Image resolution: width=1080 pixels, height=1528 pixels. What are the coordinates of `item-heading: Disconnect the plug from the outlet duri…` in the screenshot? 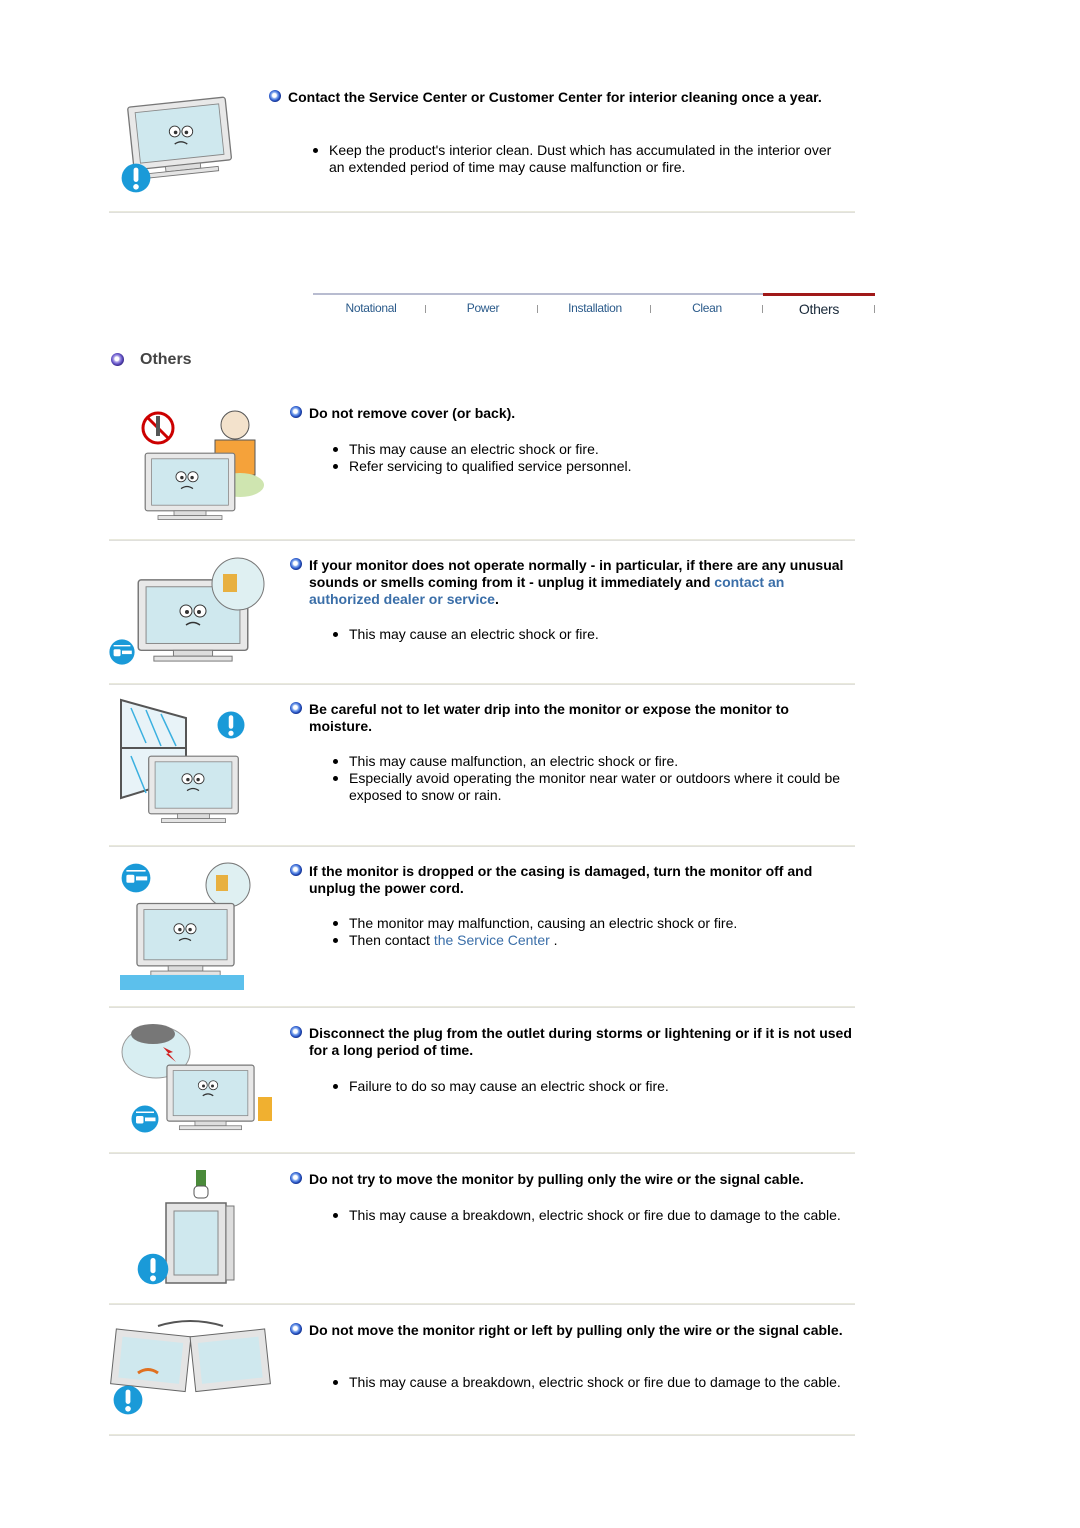 It's located at (580, 1041).